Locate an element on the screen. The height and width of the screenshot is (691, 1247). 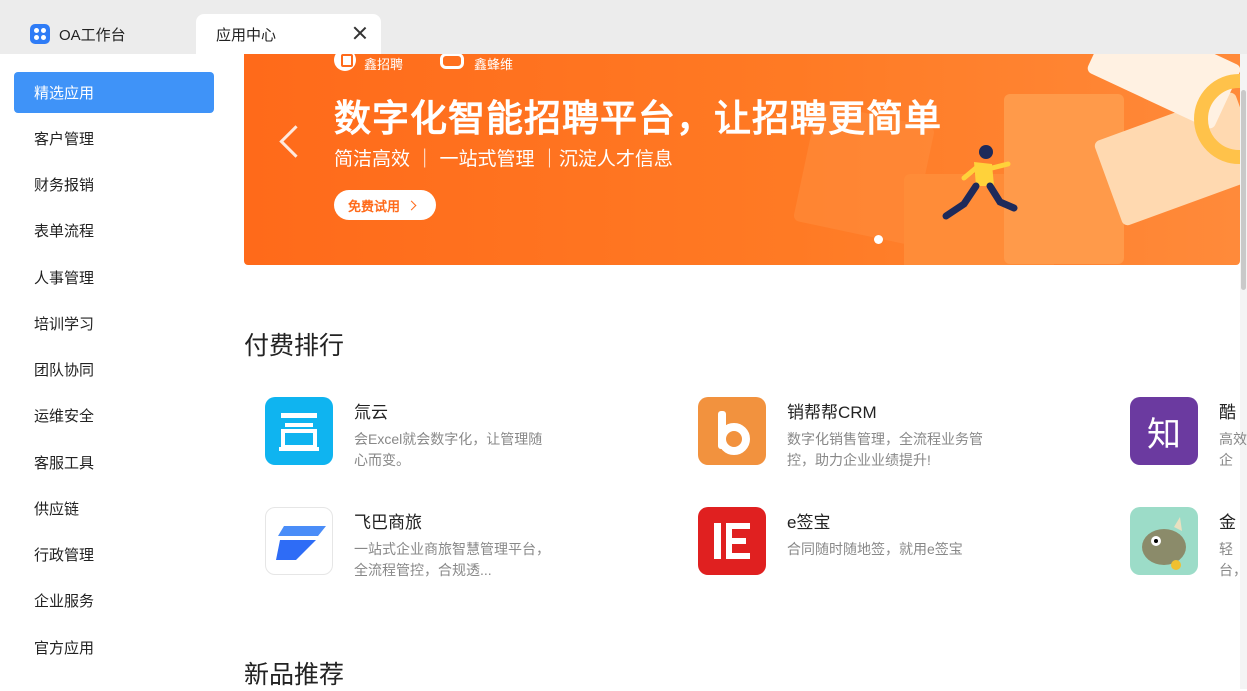
chevron-right-icon is located at coordinates (411, 205).